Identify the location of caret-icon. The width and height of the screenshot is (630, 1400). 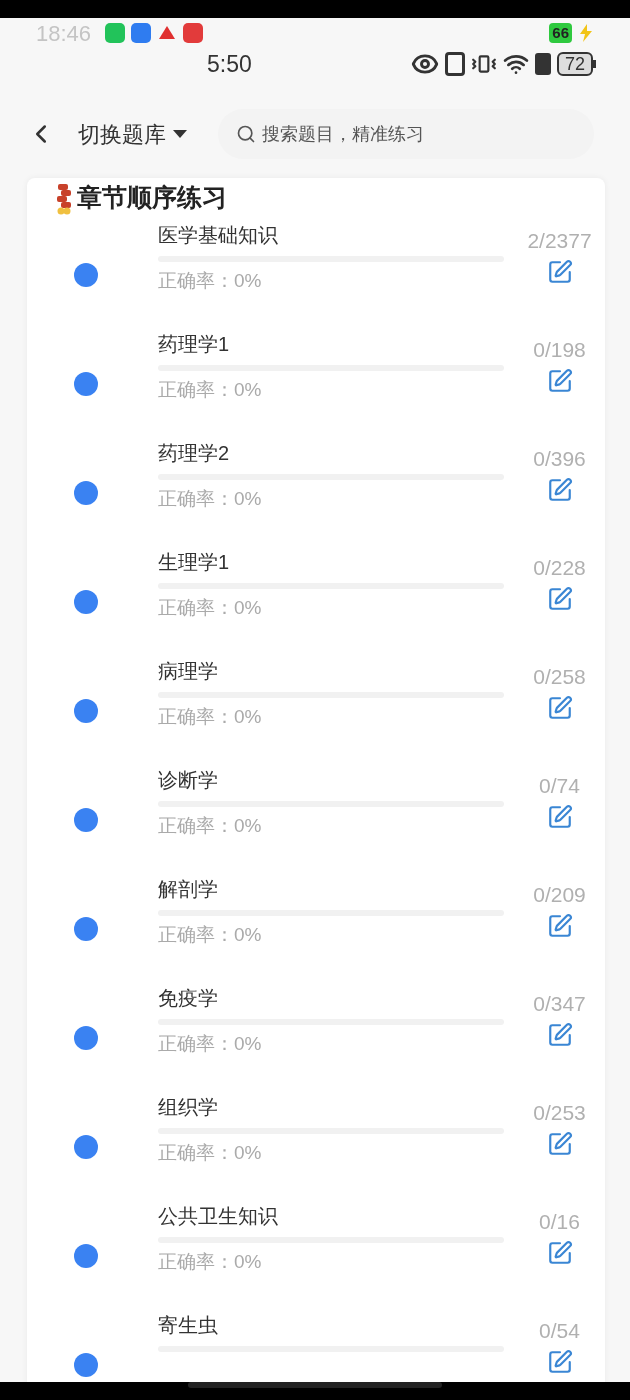
(180, 134).